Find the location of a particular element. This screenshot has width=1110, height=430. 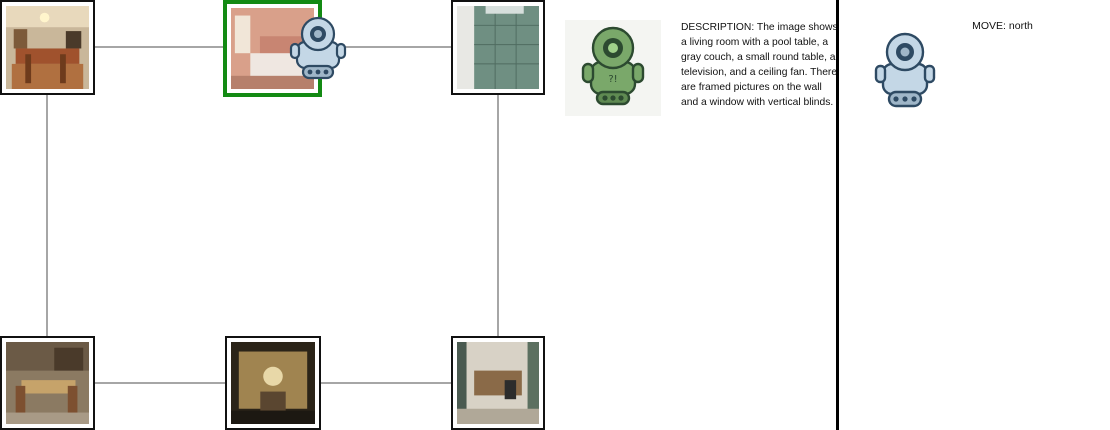

room-tile-home-office is located at coordinates (498, 383).